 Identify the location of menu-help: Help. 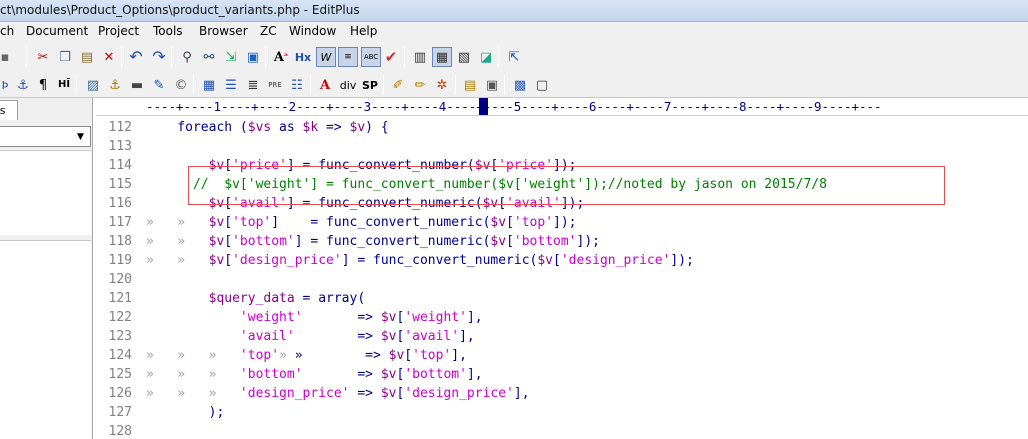
(363, 31).